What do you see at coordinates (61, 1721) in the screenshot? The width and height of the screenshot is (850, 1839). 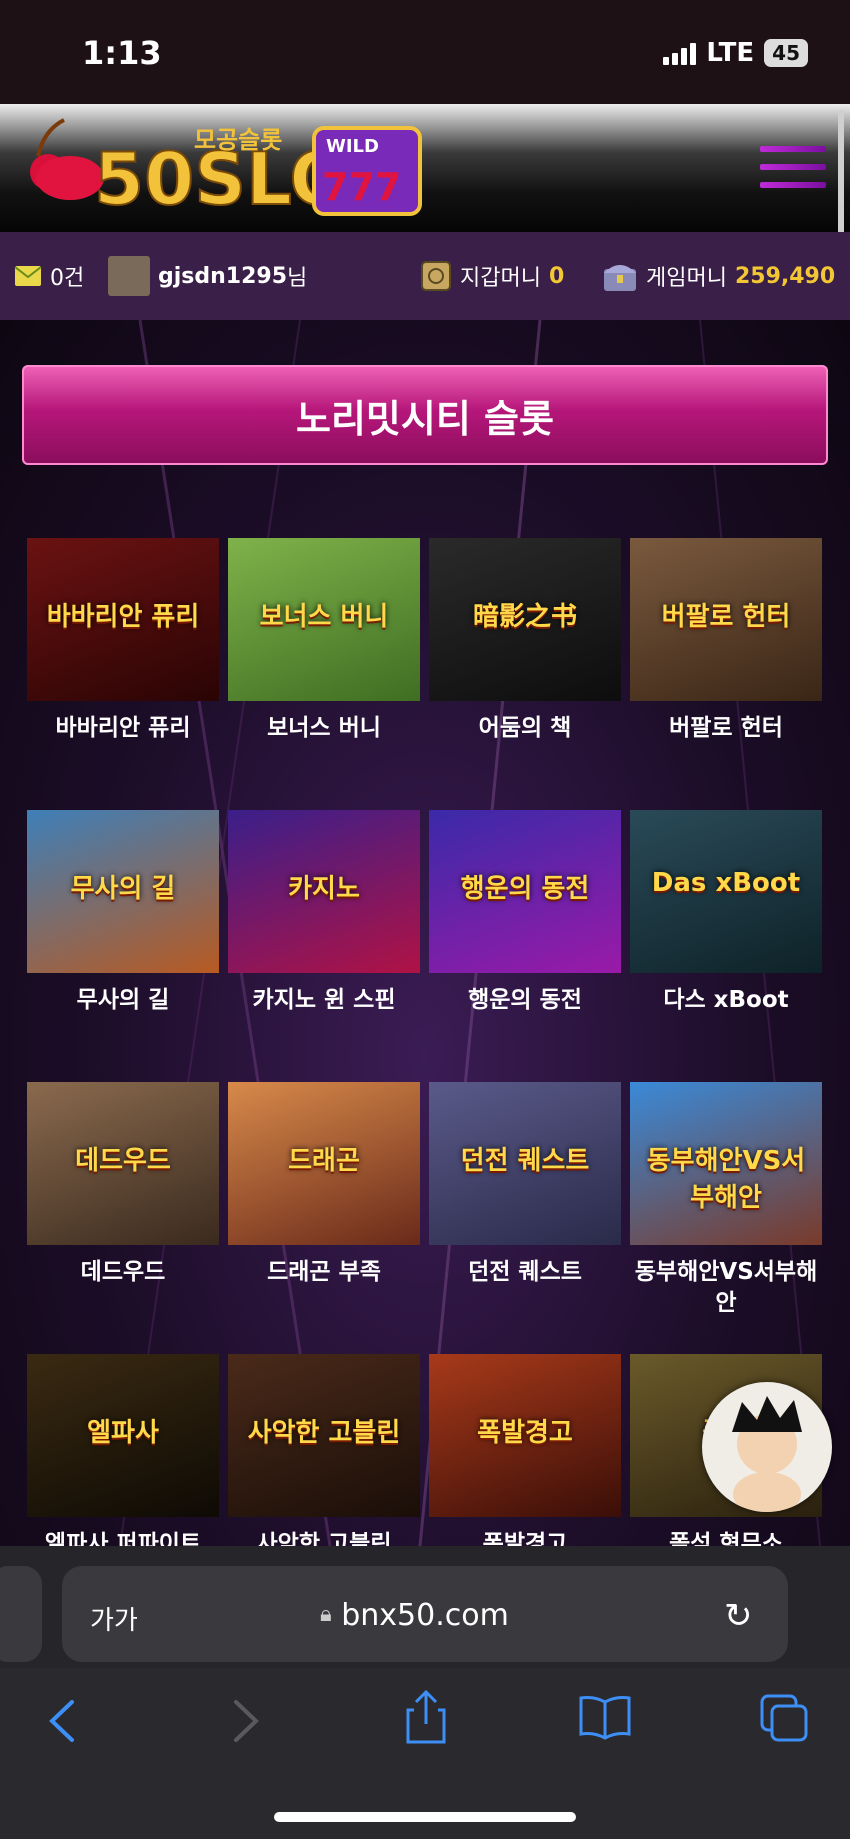 I see `back-icon` at bounding box center [61, 1721].